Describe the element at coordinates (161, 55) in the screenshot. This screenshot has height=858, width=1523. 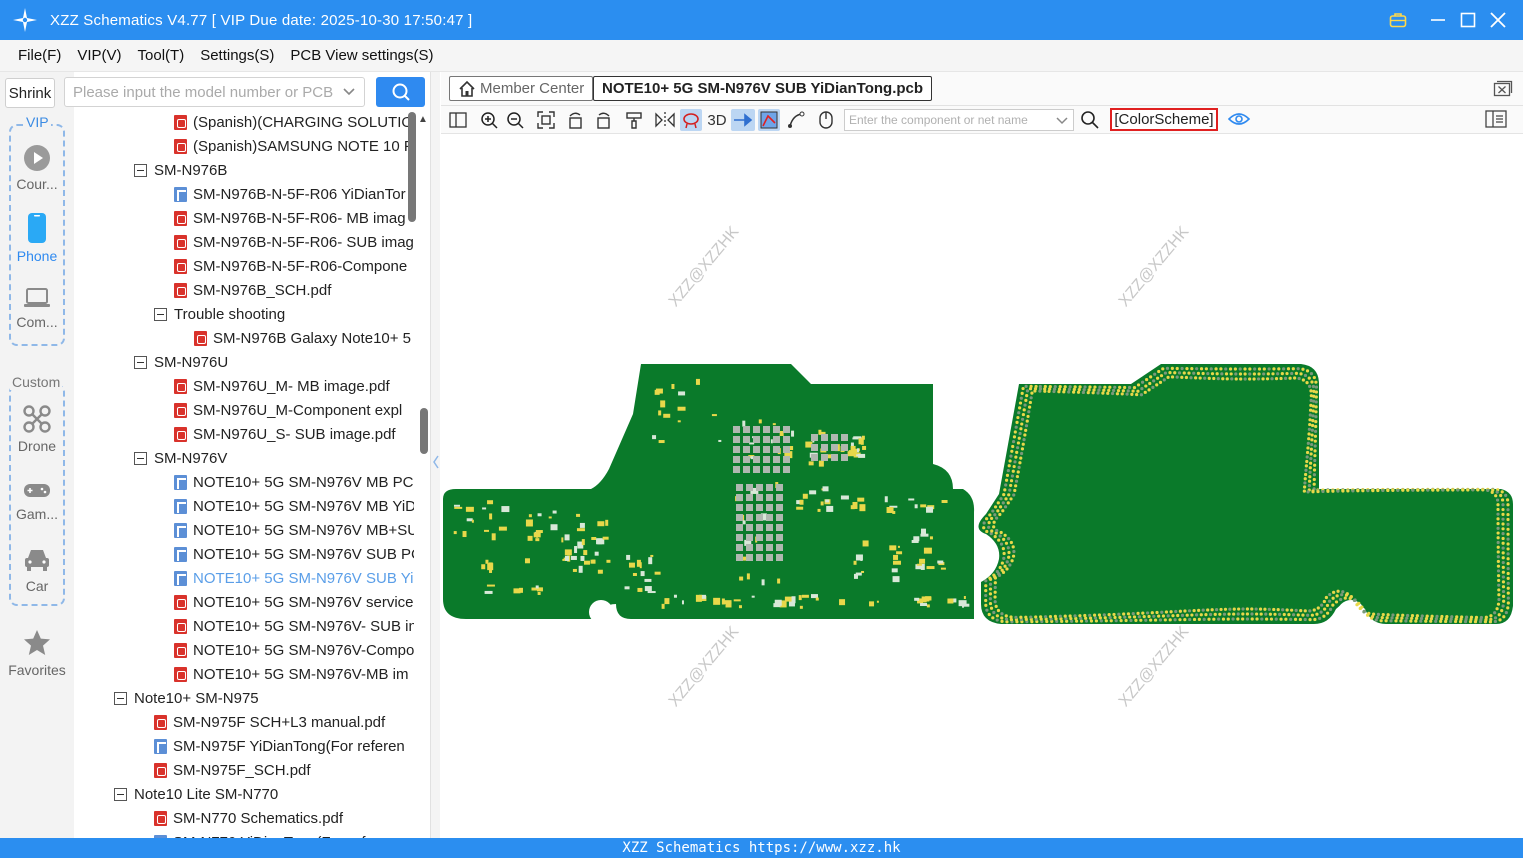
I see `menu-tool: Tool(T)` at that location.